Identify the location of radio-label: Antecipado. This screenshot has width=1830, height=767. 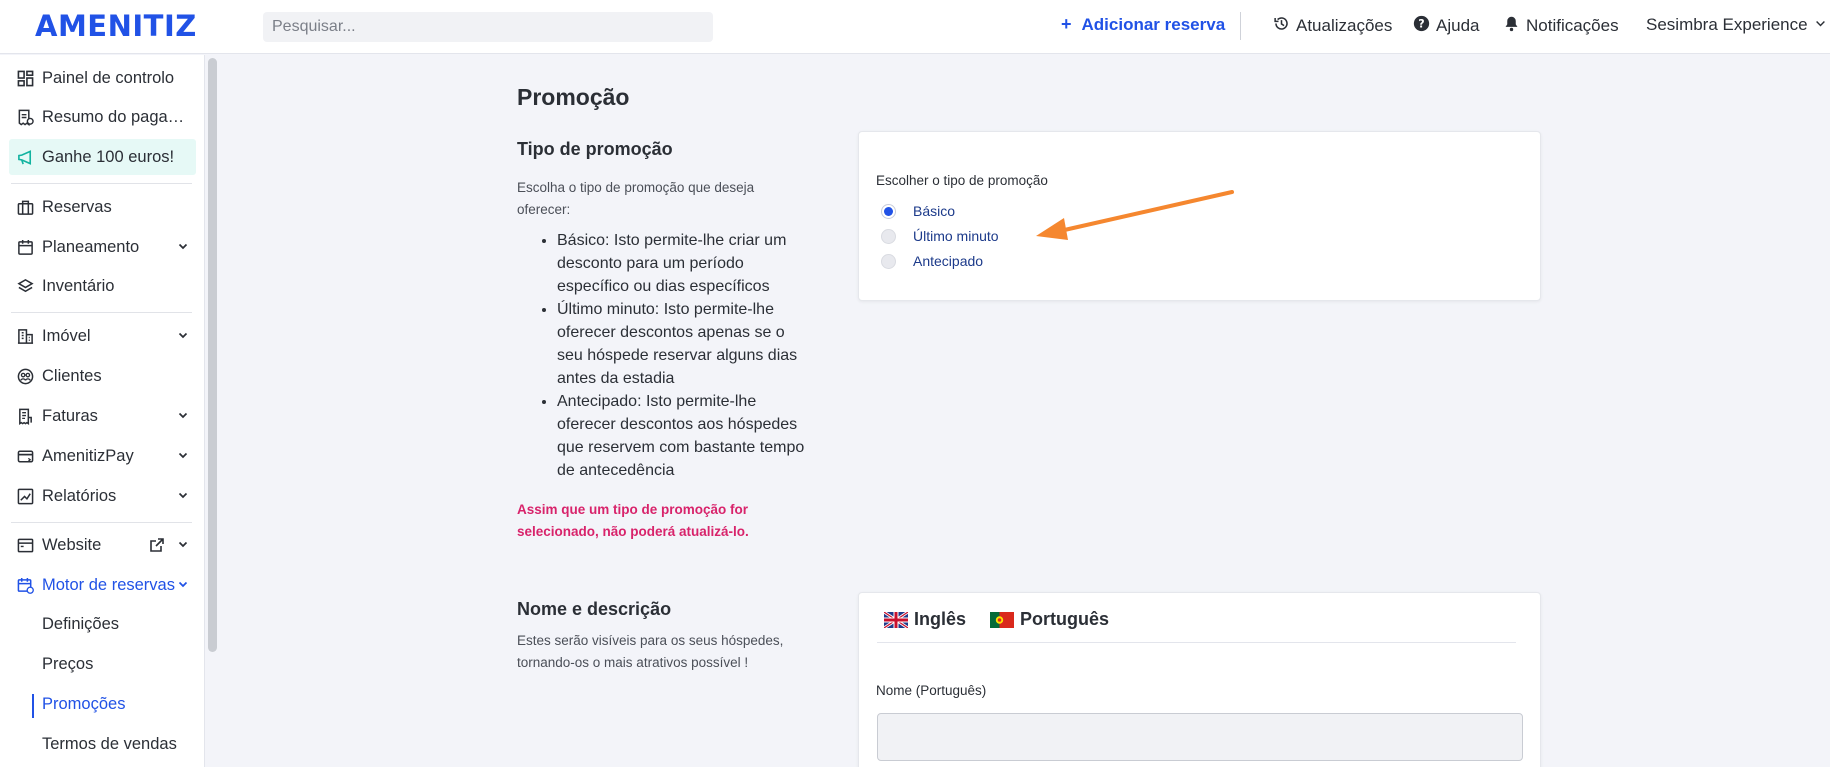
(948, 261).